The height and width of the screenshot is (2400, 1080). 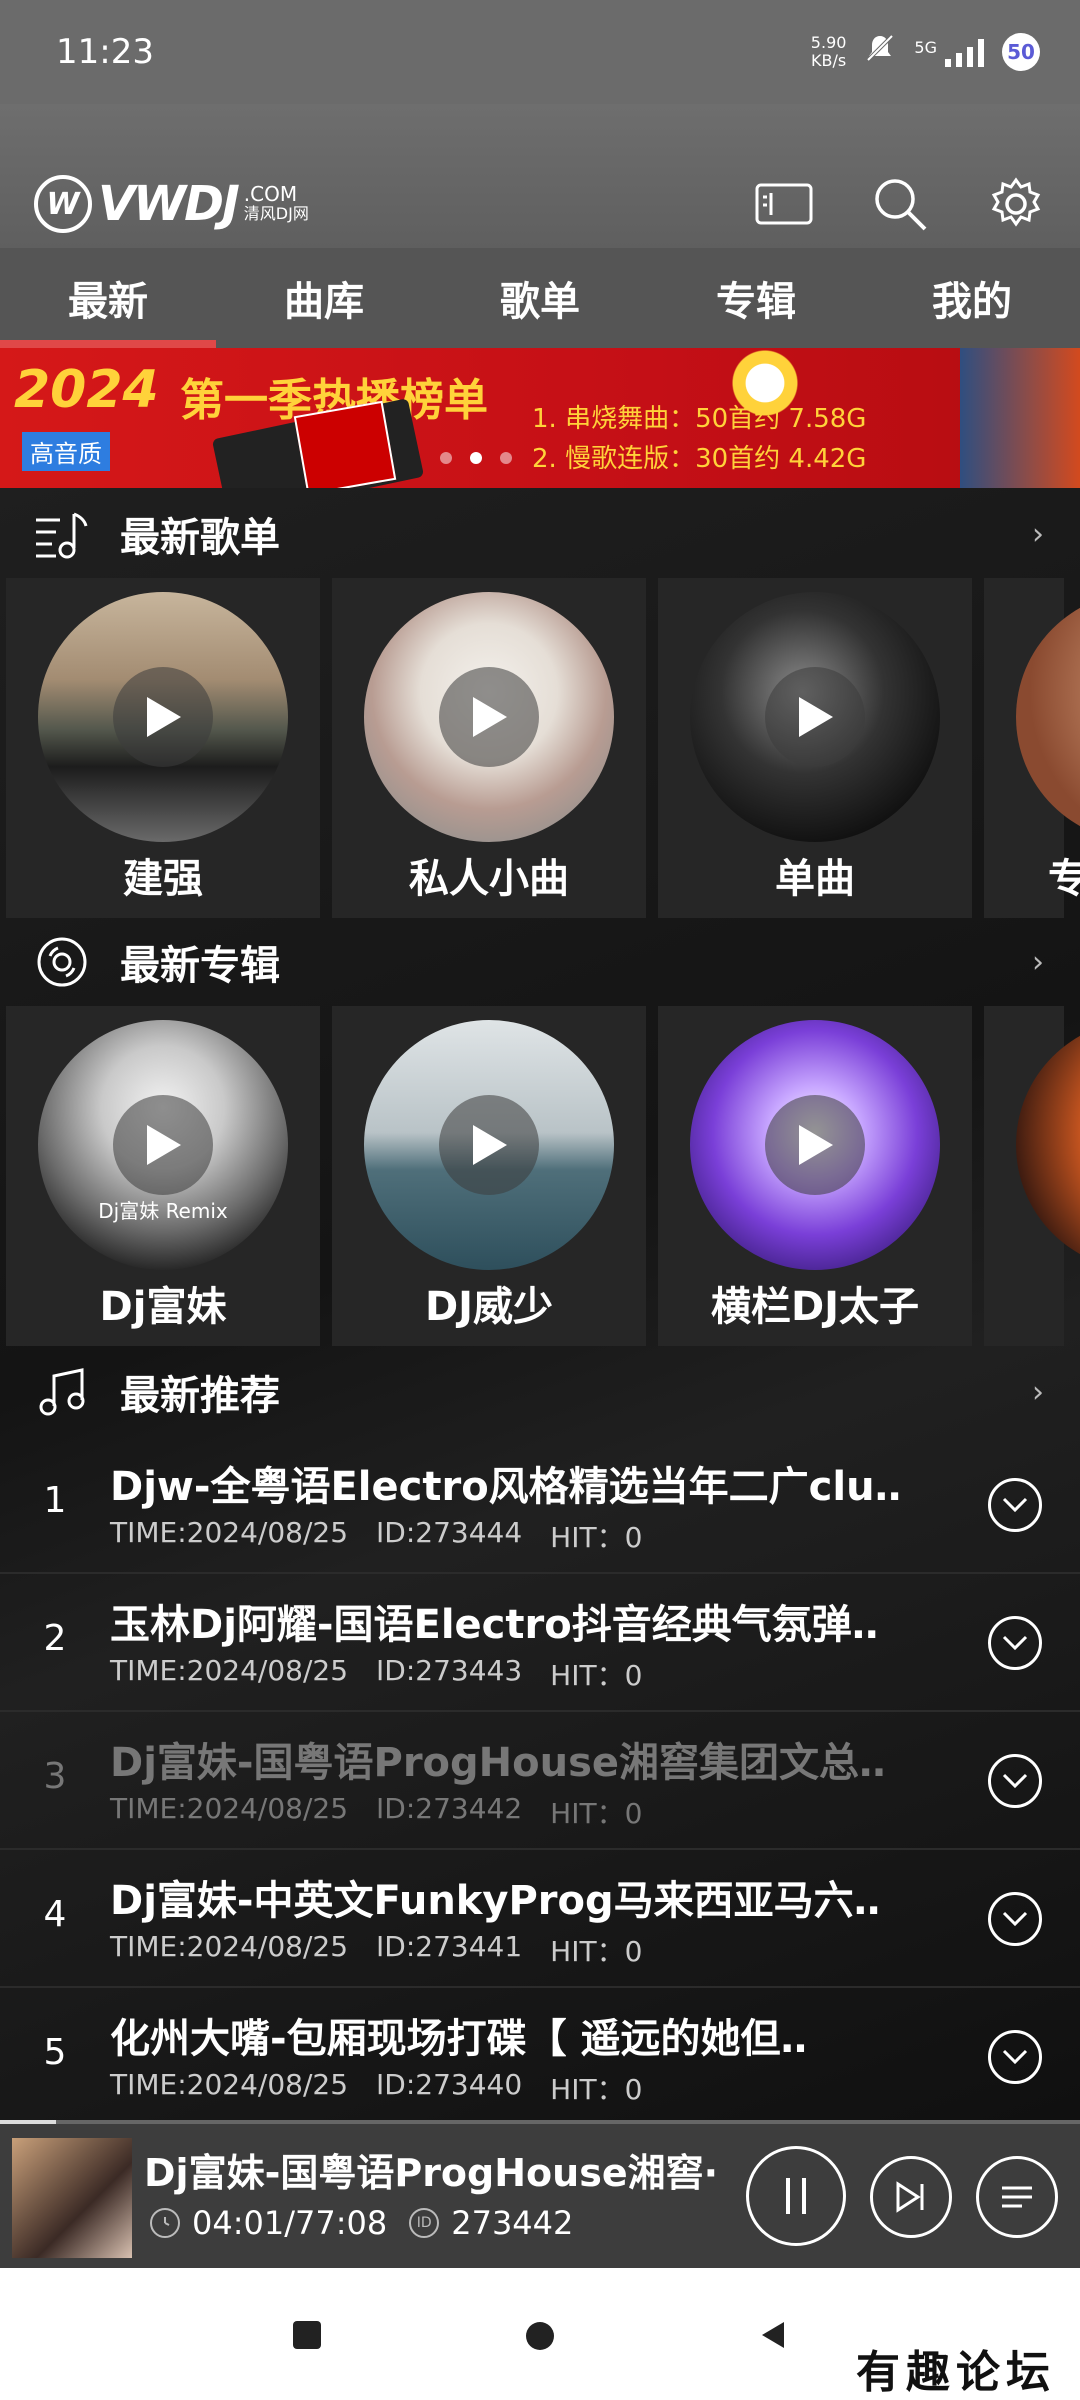 What do you see at coordinates (108, 298) in the screenshot?
I see `tab-latest: 最新` at bounding box center [108, 298].